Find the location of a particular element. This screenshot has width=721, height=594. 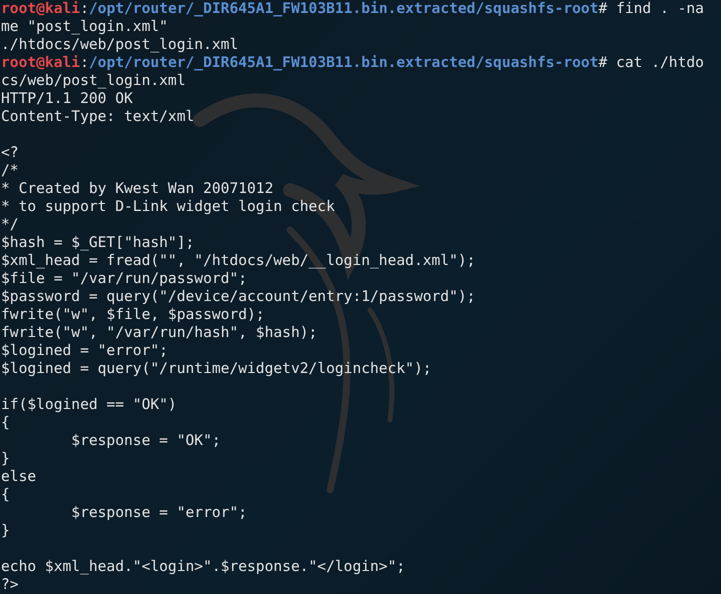

output-line: fwrite("w", $file, $password); is located at coordinates (133, 315).